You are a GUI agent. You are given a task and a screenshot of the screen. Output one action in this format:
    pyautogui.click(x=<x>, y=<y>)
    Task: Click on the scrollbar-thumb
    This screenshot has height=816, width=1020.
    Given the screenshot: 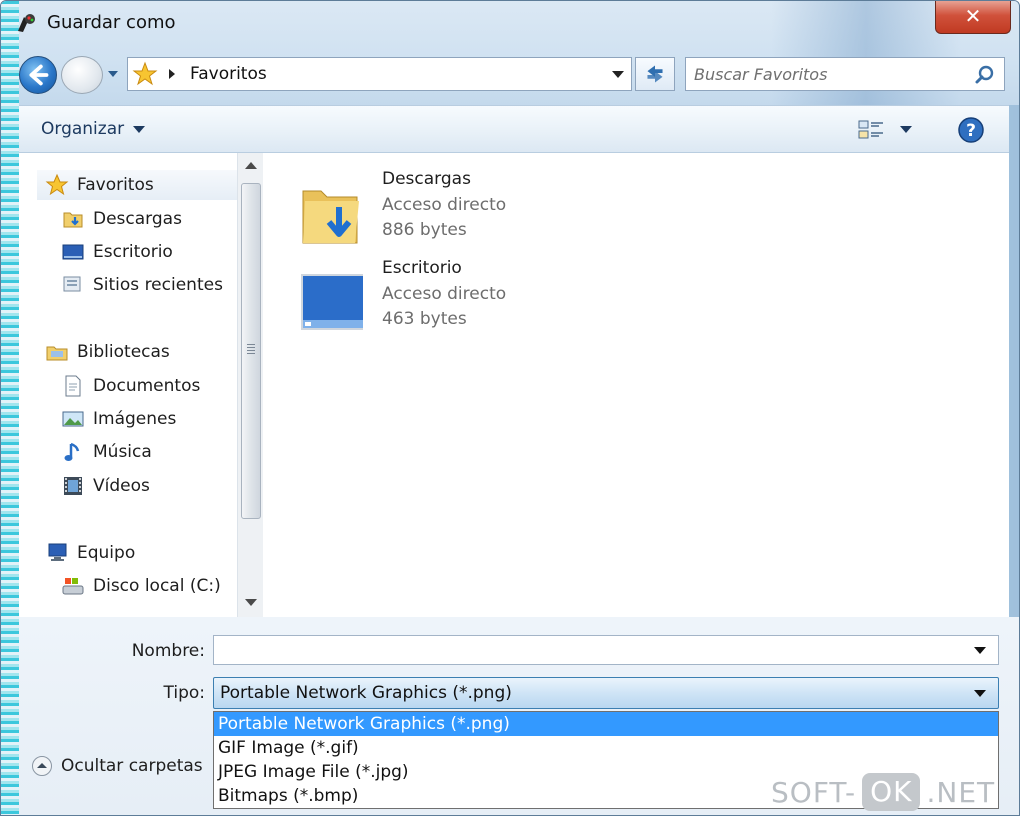 What is the action you would take?
    pyautogui.click(x=251, y=351)
    